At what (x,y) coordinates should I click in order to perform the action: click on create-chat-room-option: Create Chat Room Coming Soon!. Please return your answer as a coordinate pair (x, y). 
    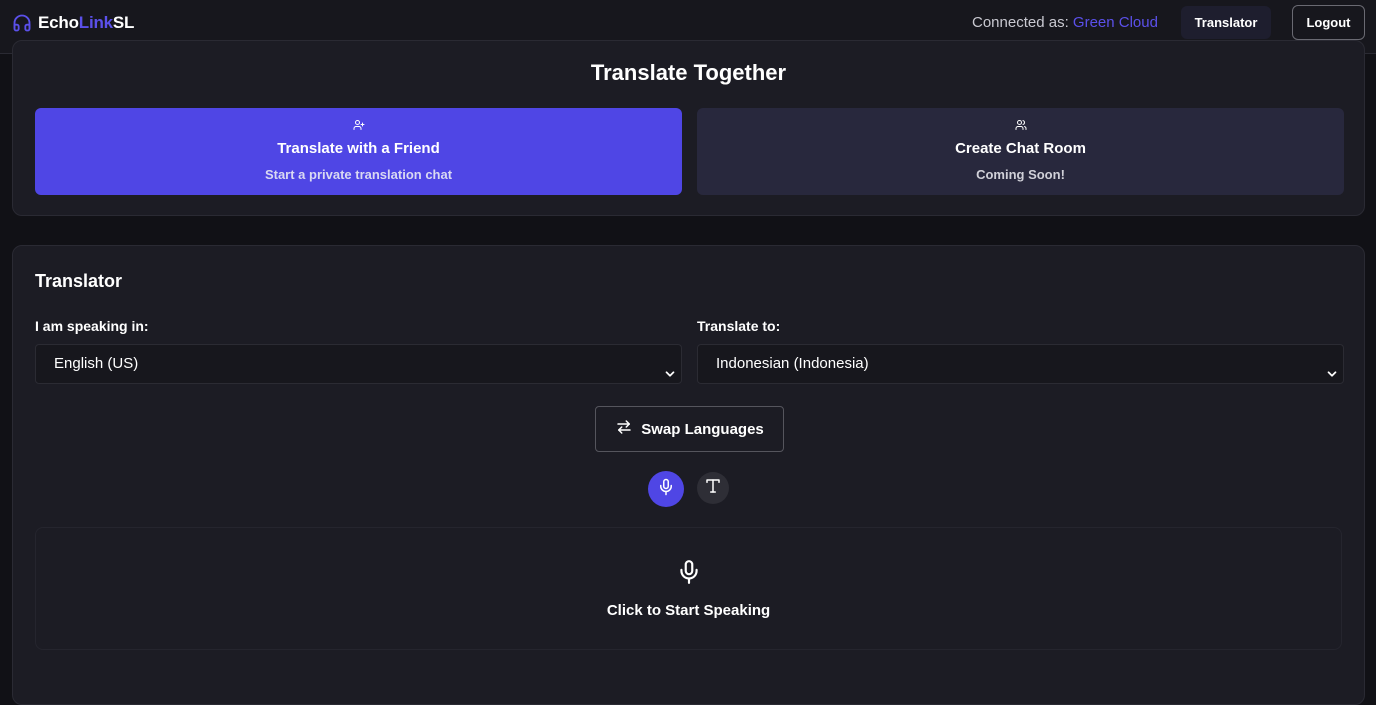
    Looking at the image, I should click on (1020, 151).